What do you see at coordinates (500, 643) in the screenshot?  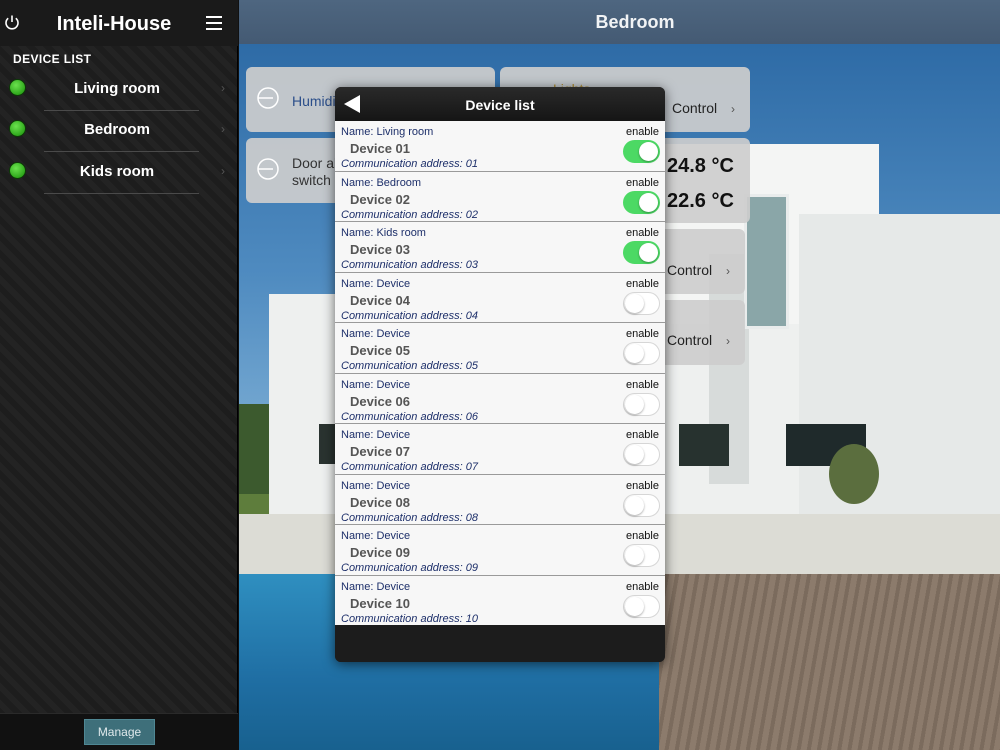 I see `modal-footer` at bounding box center [500, 643].